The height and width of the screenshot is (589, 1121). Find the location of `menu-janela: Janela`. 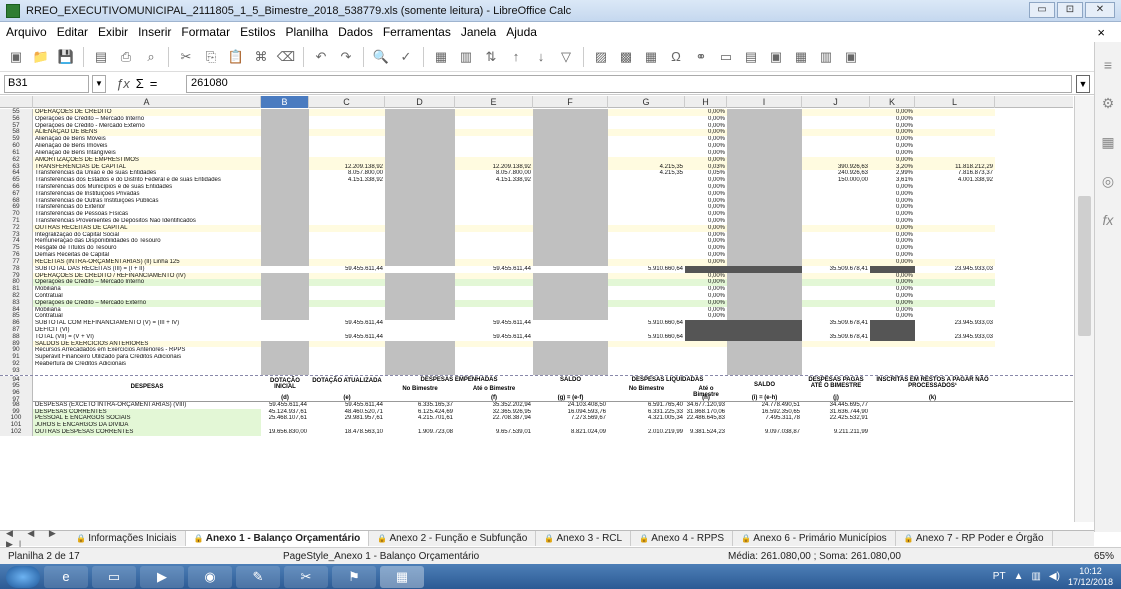

menu-janela: Janela is located at coordinates (478, 32).